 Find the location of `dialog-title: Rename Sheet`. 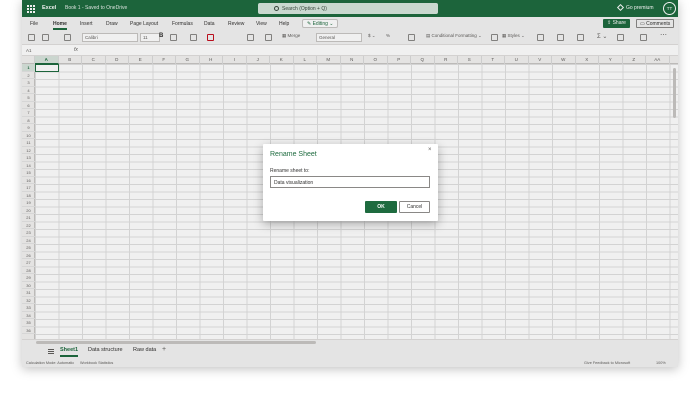

dialog-title: Rename Sheet is located at coordinates (293, 154).